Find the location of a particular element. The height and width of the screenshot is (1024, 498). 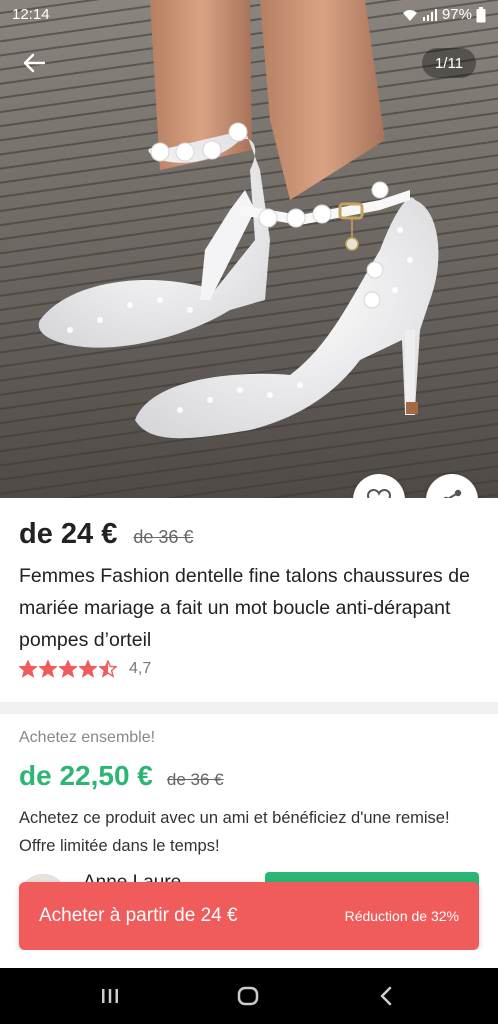

wifi-icon is located at coordinates (409, 15).